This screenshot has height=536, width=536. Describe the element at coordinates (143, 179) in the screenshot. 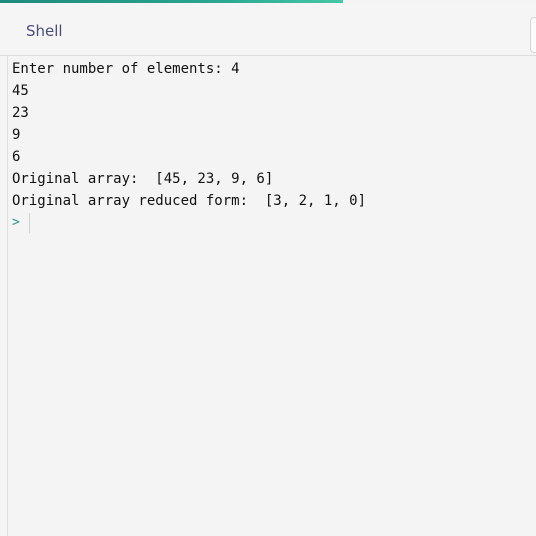

I see `console-line-original-array: Original array: [45, 23, 9, 6]` at that location.